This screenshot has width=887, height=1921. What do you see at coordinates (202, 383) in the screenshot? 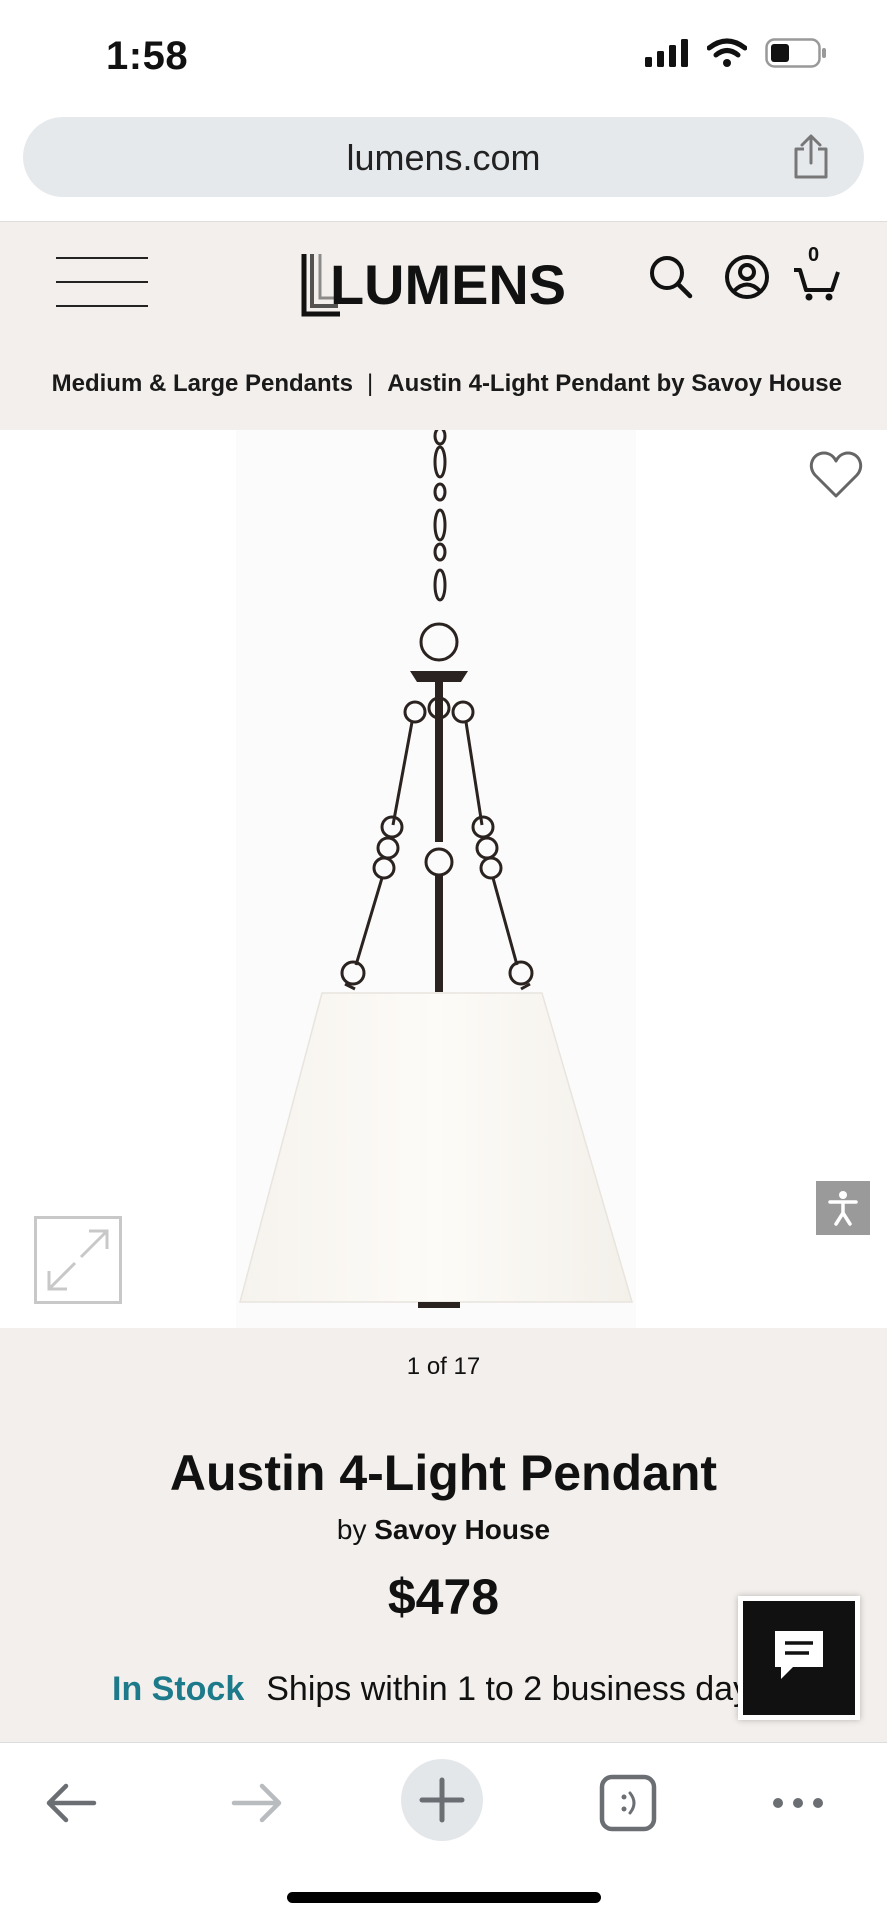
I see `breadcrumb-link-category: Medium & Large Pendants` at bounding box center [202, 383].